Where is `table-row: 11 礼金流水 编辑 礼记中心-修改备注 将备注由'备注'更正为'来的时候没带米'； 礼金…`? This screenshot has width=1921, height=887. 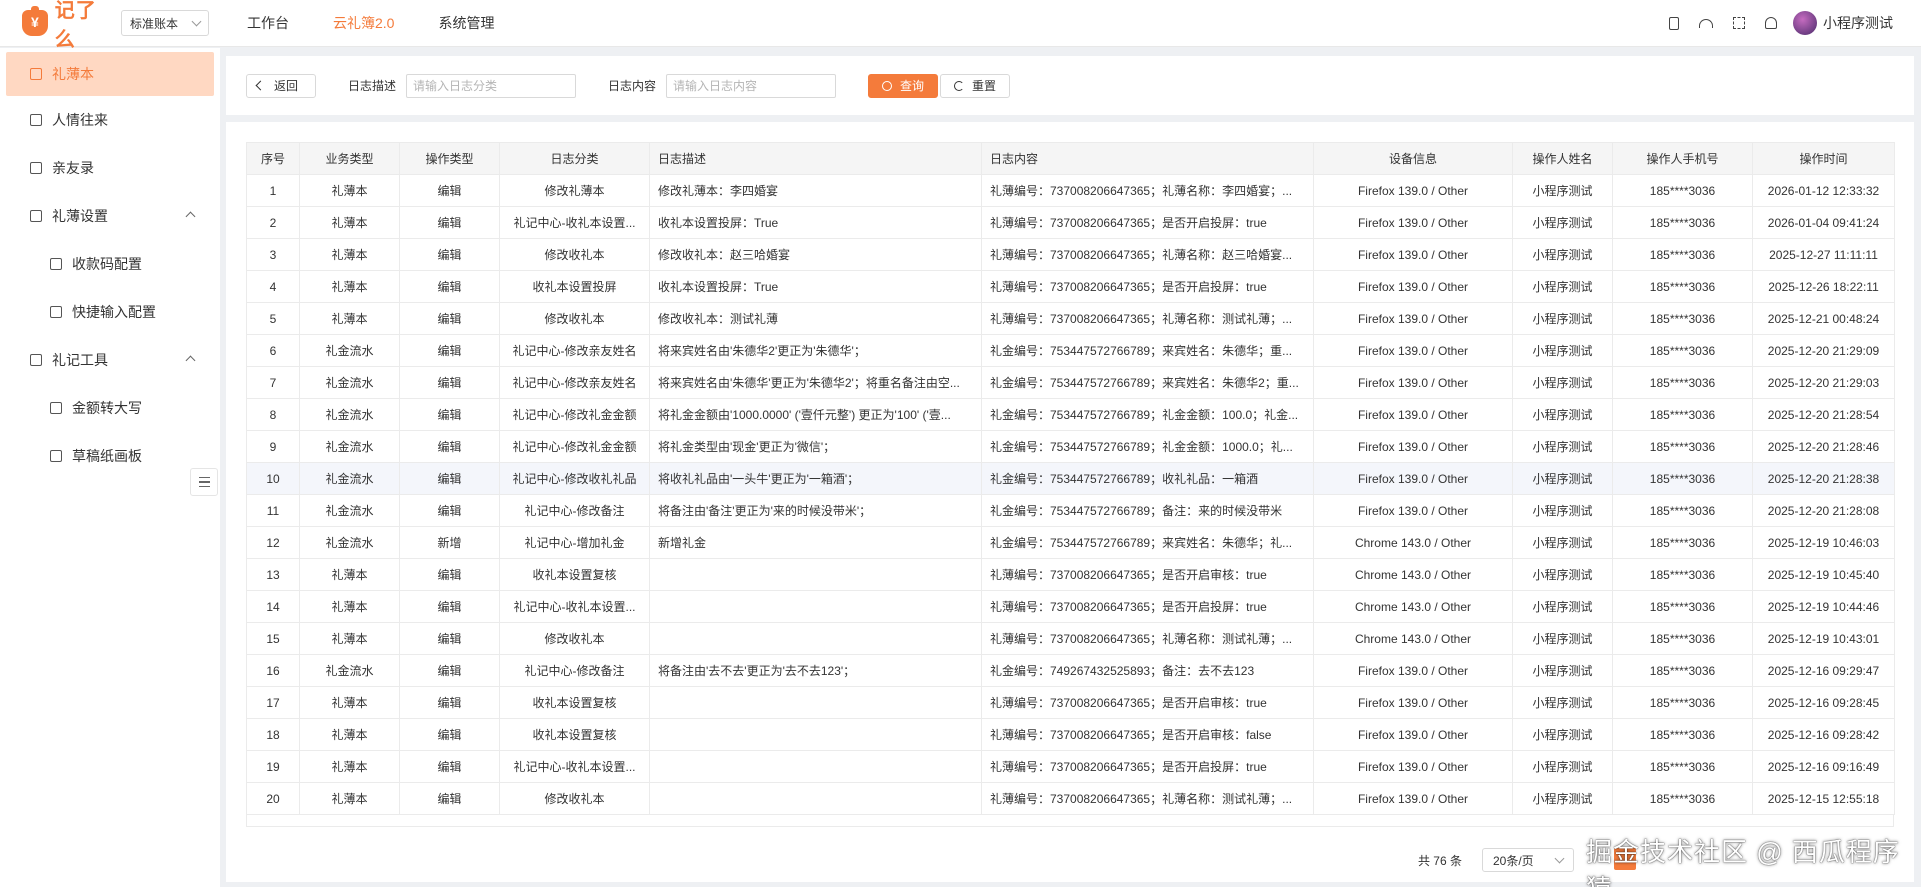 table-row: 11 礼金流水 编辑 礼记中心-修改备注 将备注由'备注'更正为'来的时候没带米'； 礼金… is located at coordinates (1070, 510).